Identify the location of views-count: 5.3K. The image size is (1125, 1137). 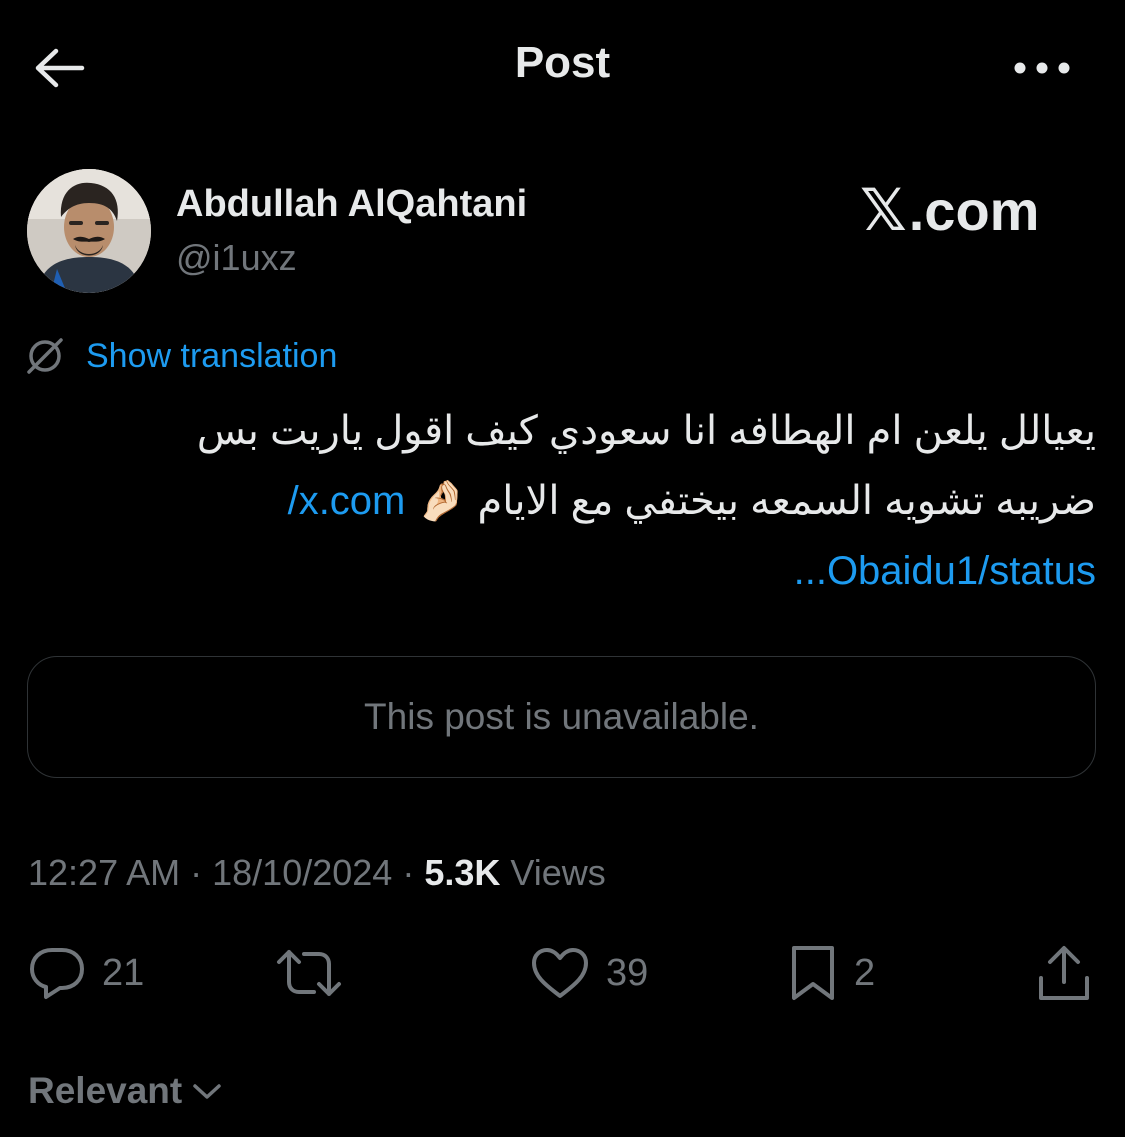
(462, 872).